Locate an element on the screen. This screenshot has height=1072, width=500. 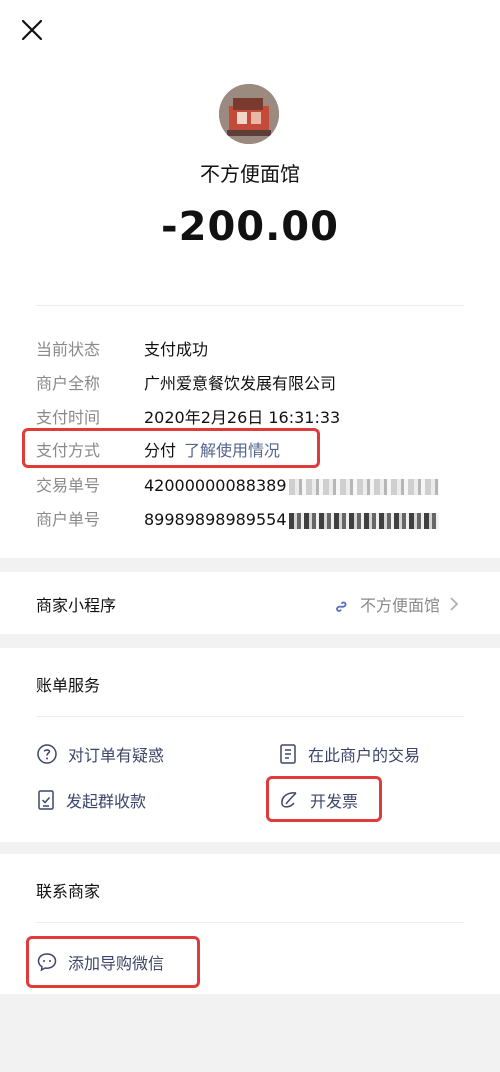
group-collection-label: 发起群收款 is located at coordinates (106, 801).